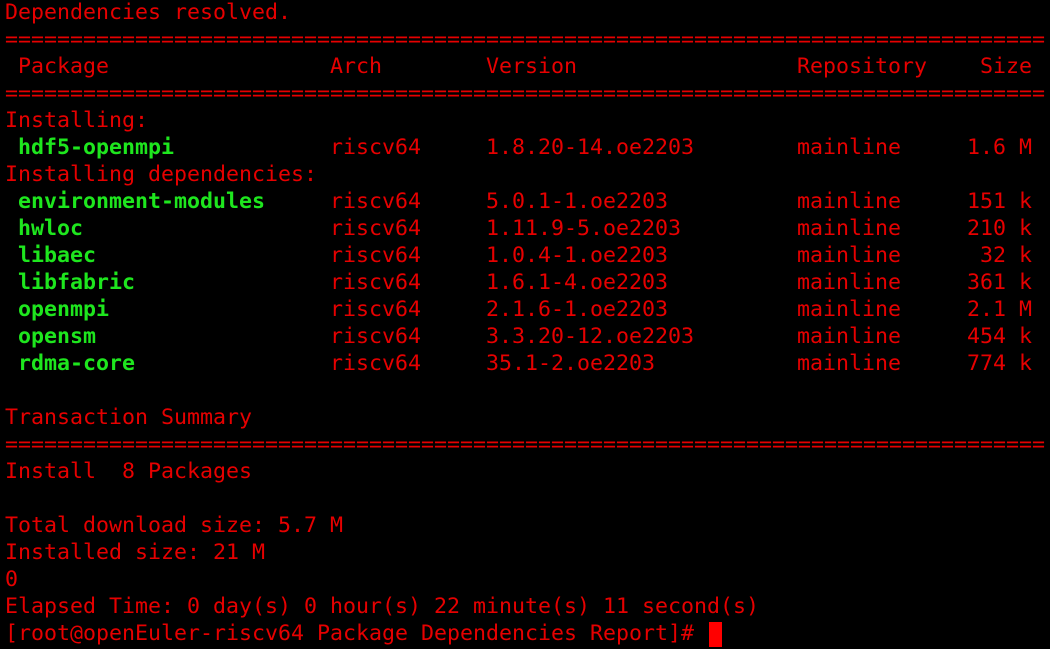  Describe the element at coordinates (77, 282) in the screenshot. I see `package-name: libfabric` at that location.